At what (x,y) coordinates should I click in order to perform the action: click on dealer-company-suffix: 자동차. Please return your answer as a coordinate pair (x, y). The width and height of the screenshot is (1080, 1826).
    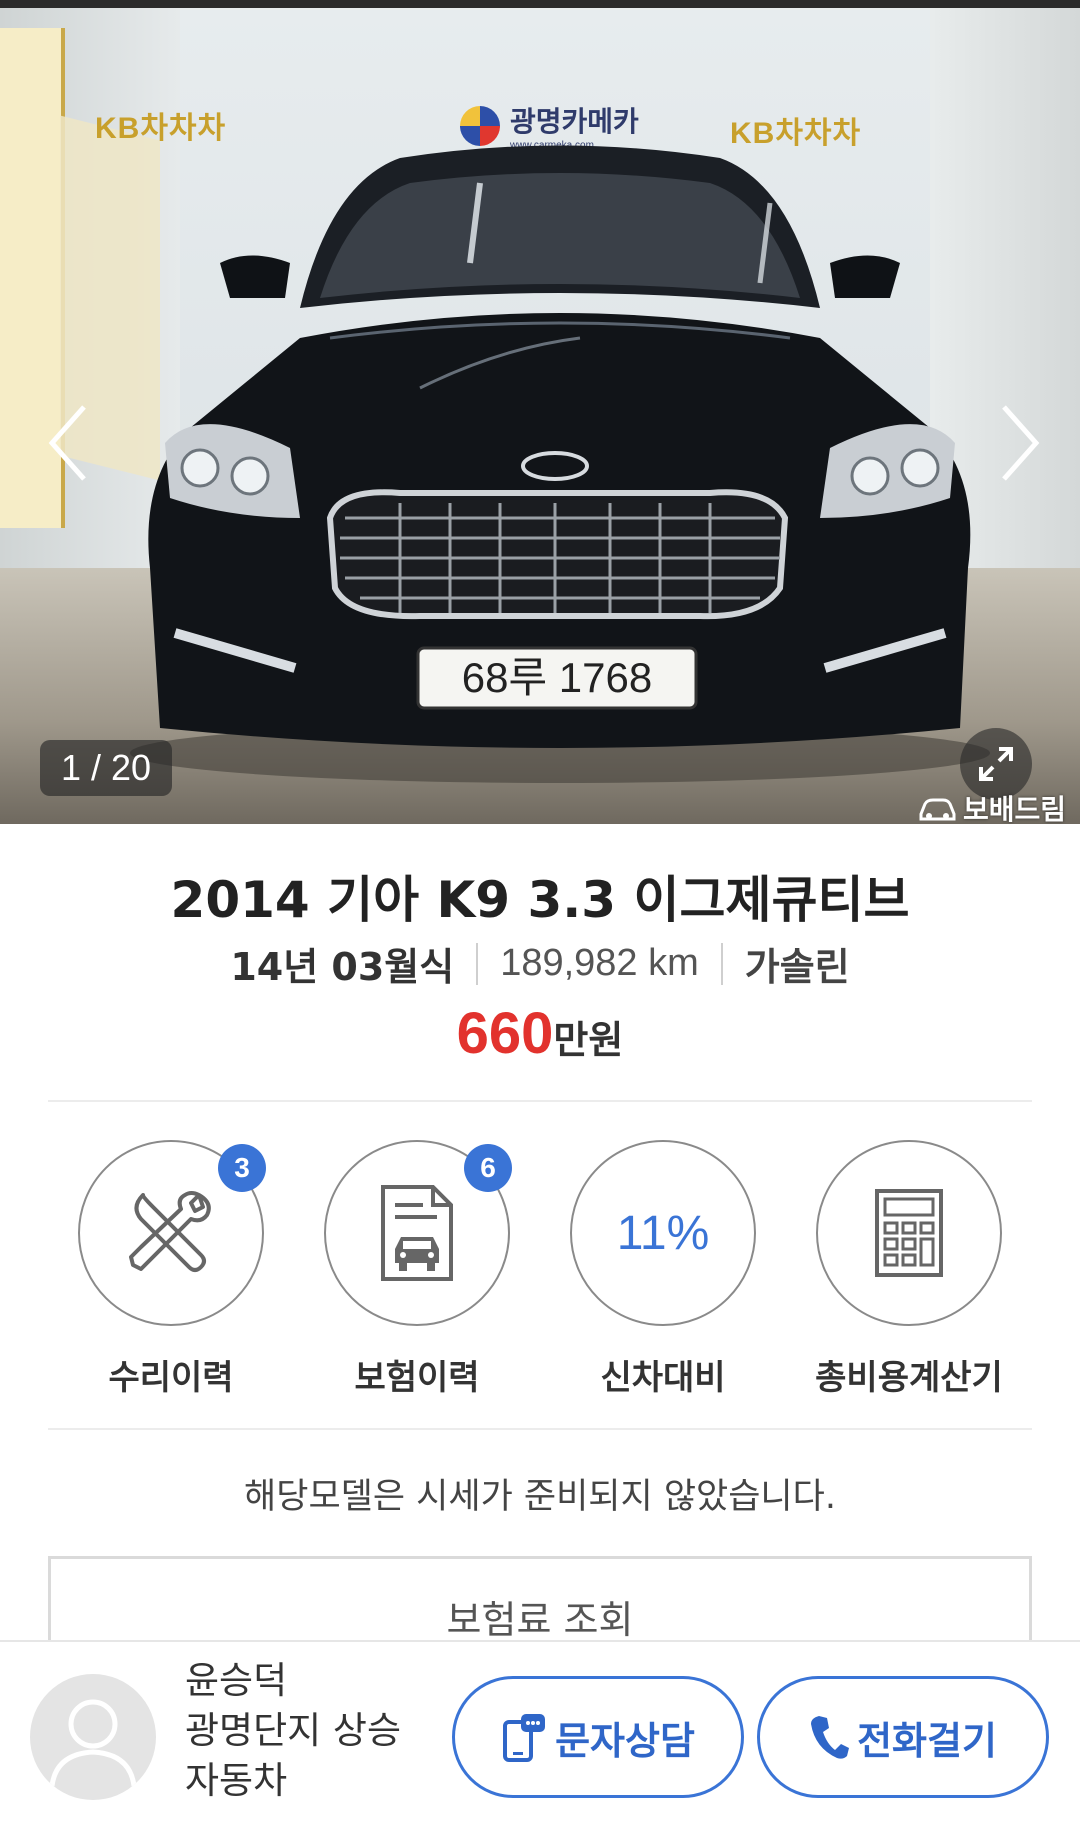
    Looking at the image, I should click on (236, 1780).